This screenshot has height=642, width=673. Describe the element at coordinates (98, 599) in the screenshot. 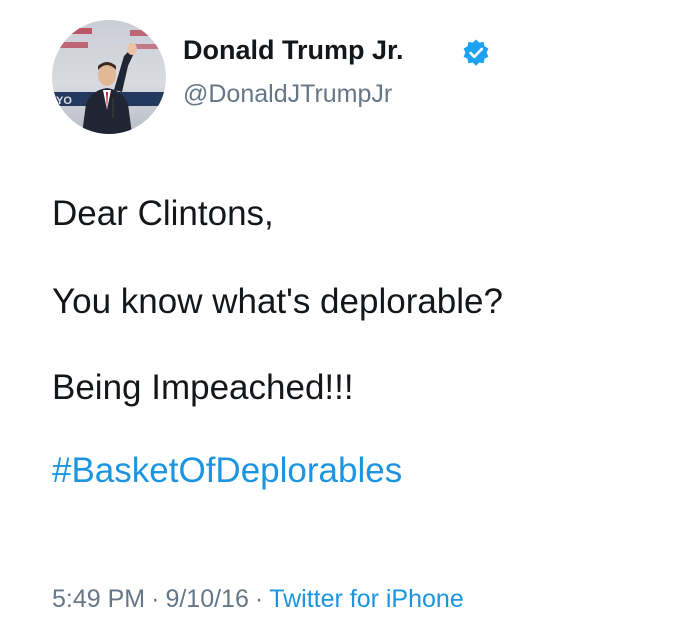

I see `tweet-time: 5:49 PM` at that location.